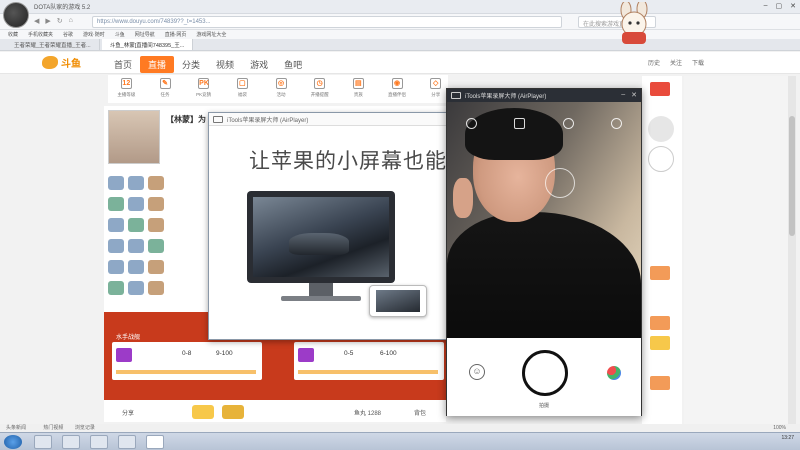 This screenshot has width=800, height=450. Describe the element at coordinates (617, 123) in the screenshot. I see `flip-camera-icon` at that location.